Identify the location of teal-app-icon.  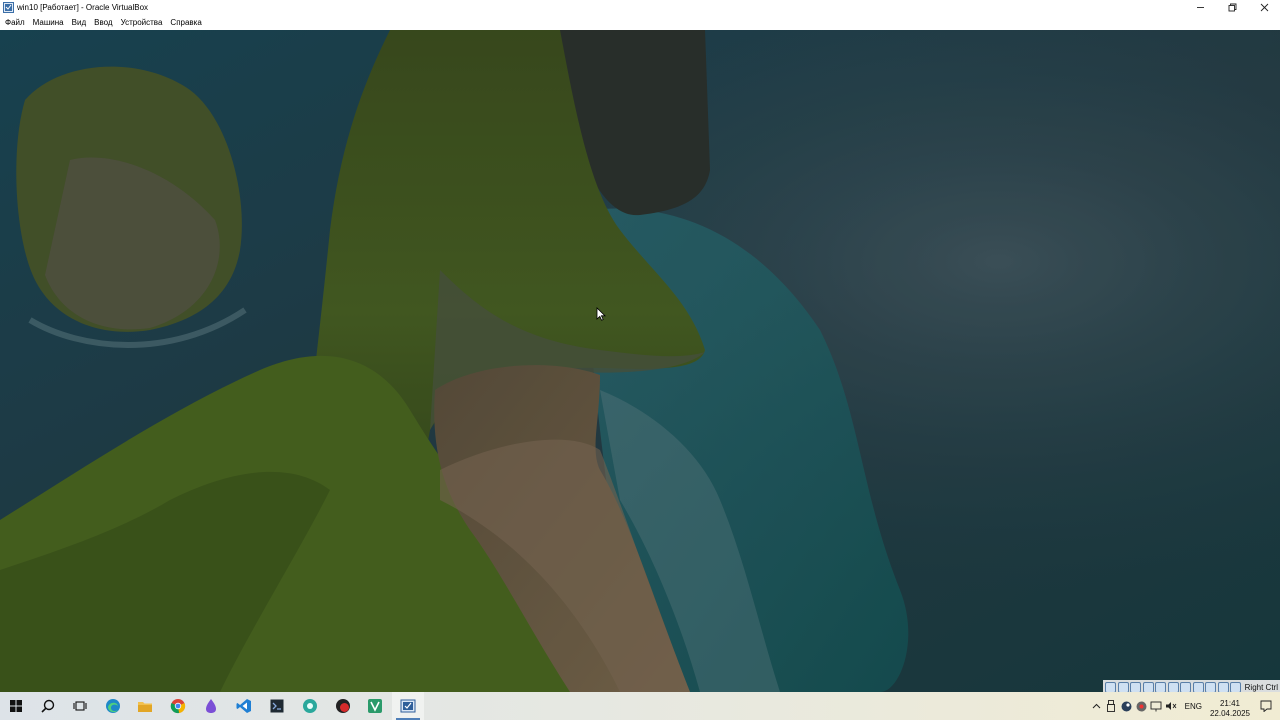
(310, 706).